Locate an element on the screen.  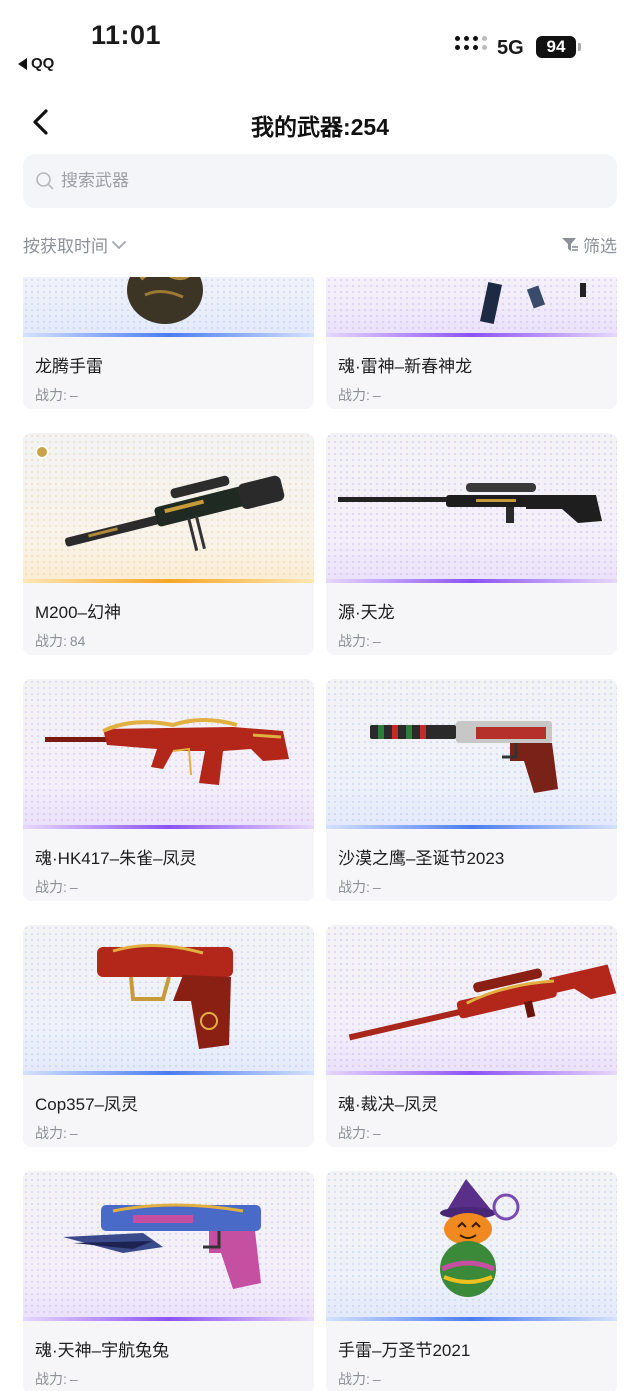
search-icon is located at coordinates (45, 181).